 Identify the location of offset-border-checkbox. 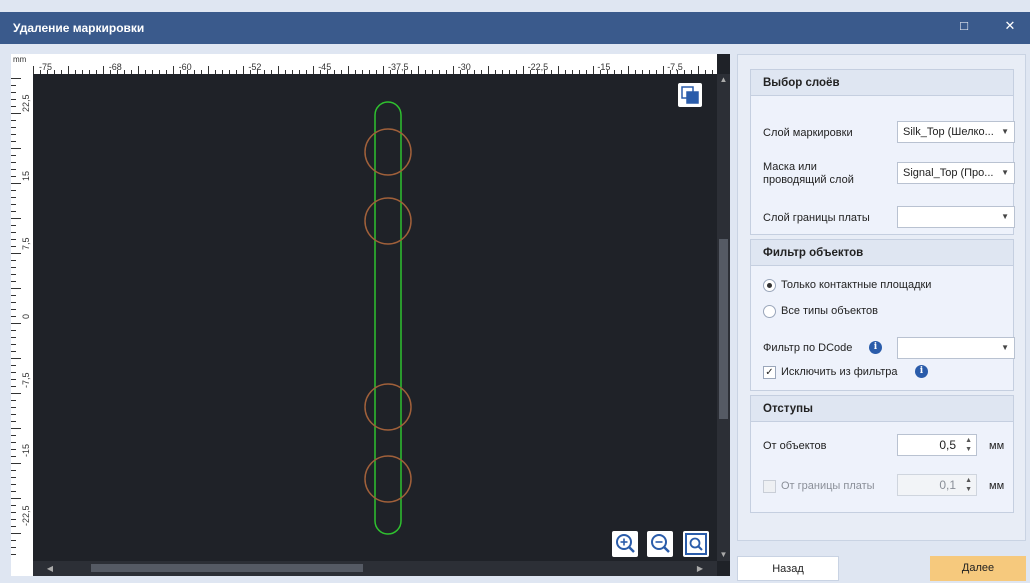
(769, 486).